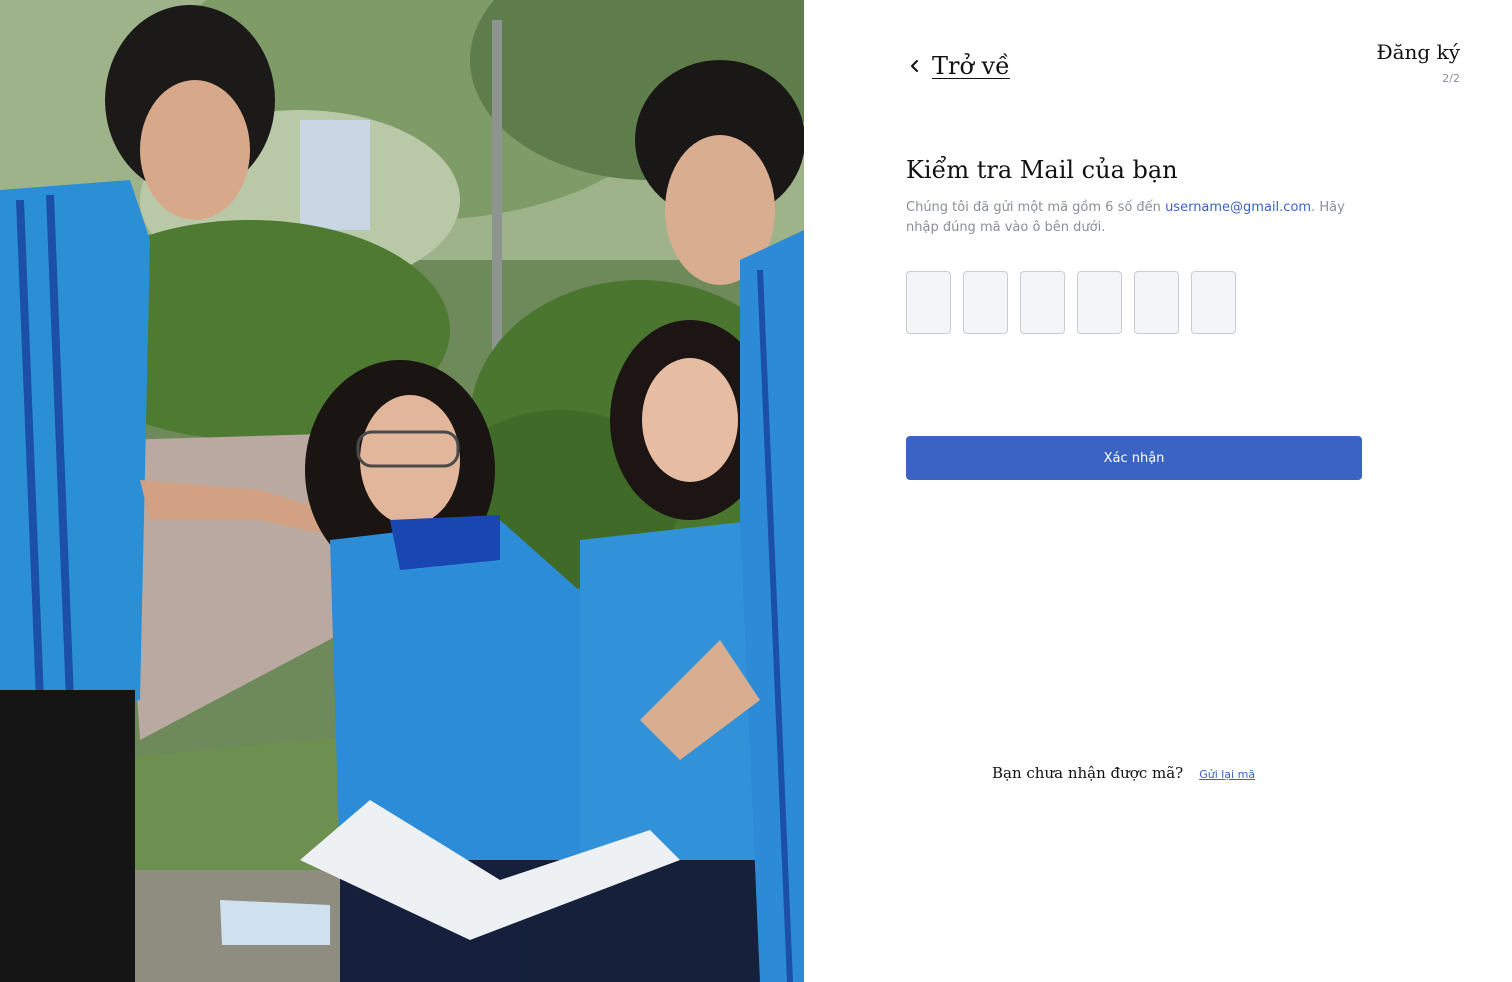 Image resolution: width=1512 pixels, height=982 pixels. What do you see at coordinates (1134, 458) in the screenshot?
I see `confirm-button: Xác nhận` at bounding box center [1134, 458].